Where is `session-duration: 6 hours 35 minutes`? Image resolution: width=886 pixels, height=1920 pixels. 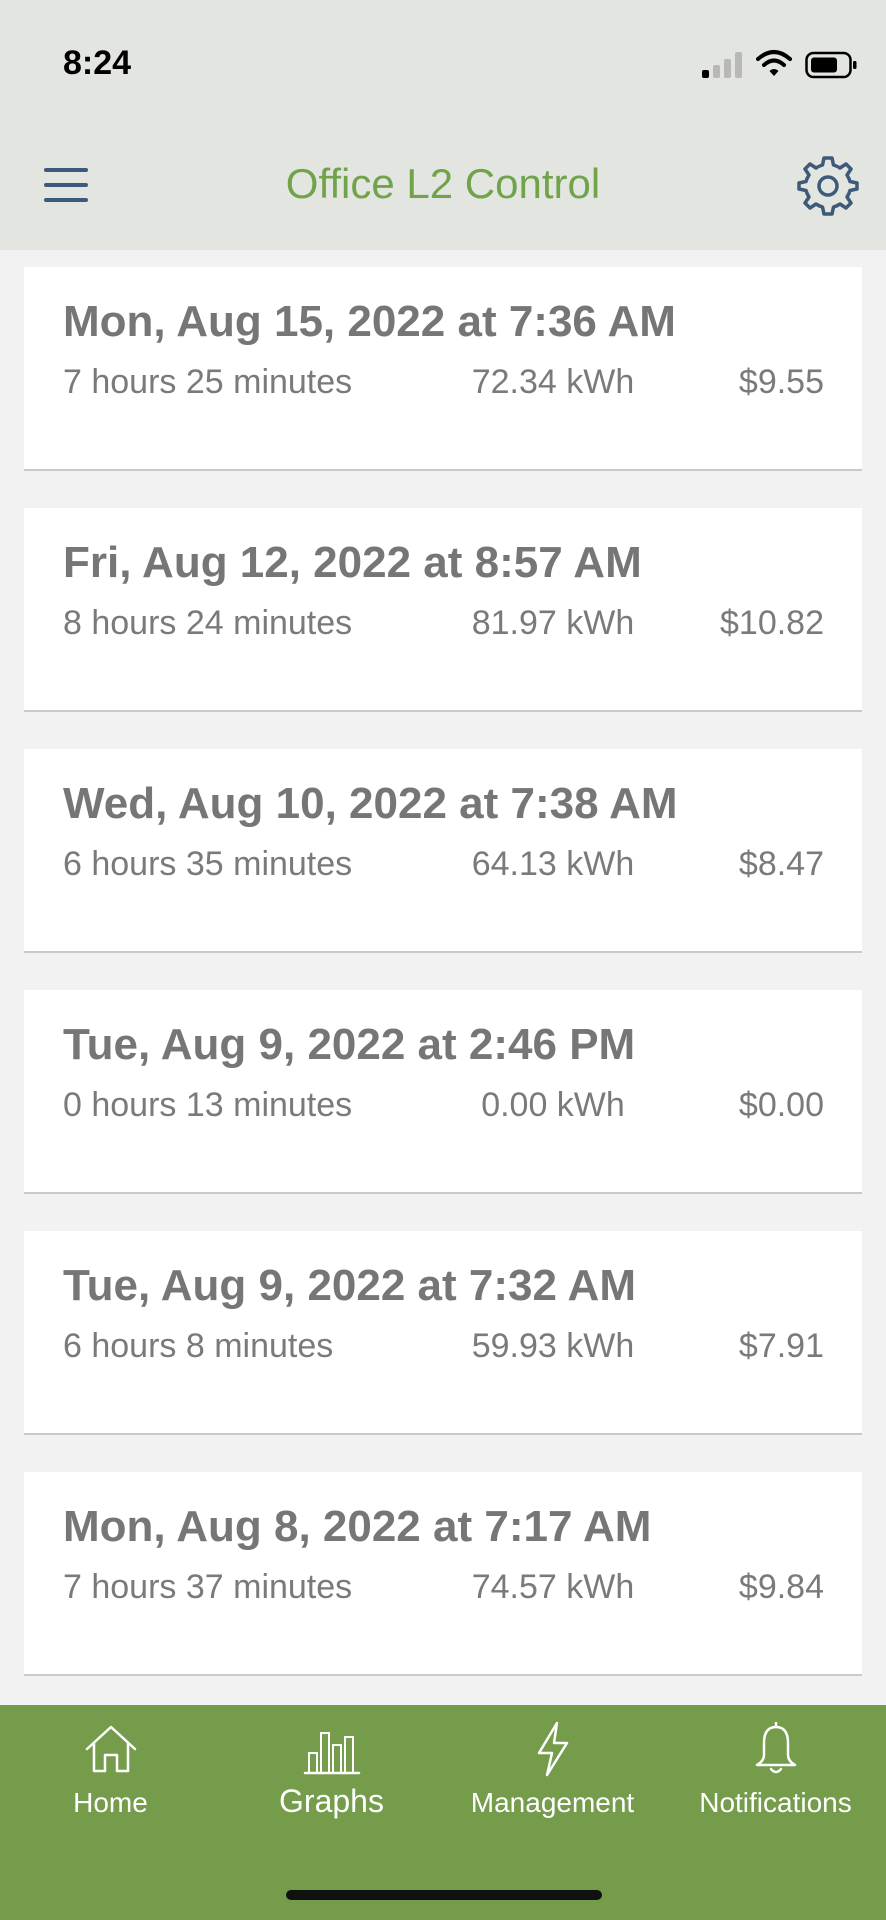
session-duration: 6 hours 35 minutes is located at coordinates (208, 864).